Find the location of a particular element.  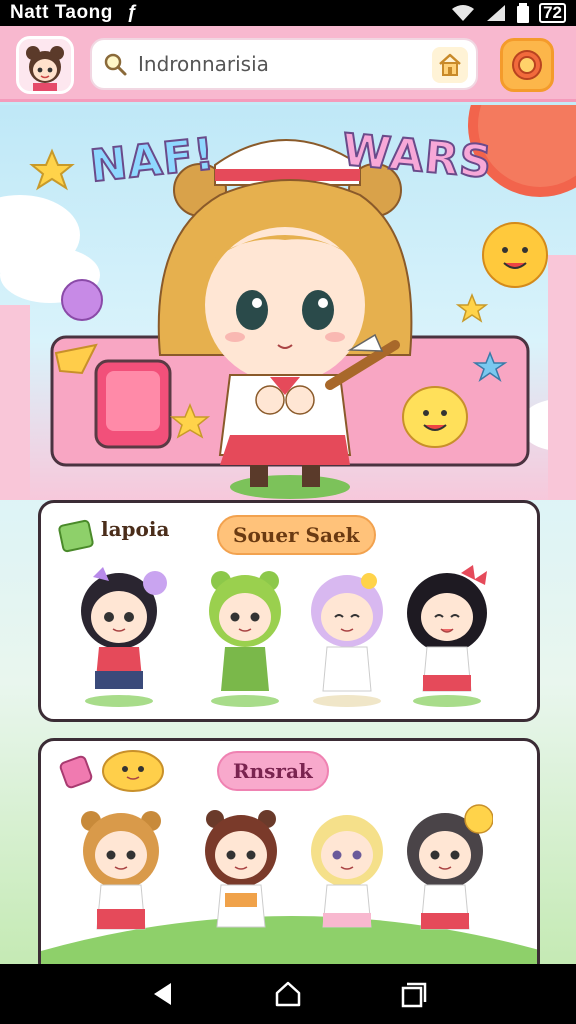

search-bar is located at coordinates (284, 64).